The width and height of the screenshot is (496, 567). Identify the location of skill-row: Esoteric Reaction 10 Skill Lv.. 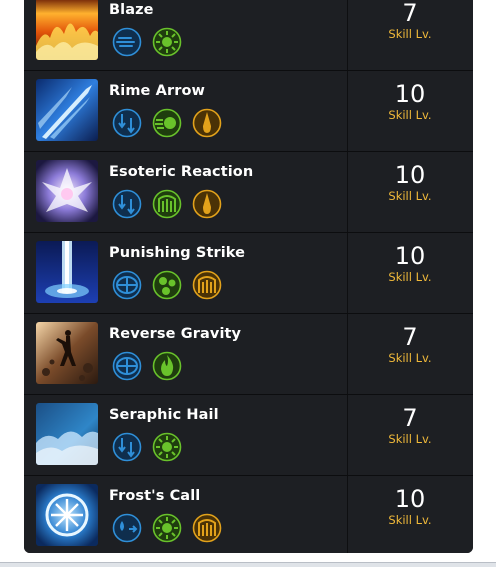
(248, 192).